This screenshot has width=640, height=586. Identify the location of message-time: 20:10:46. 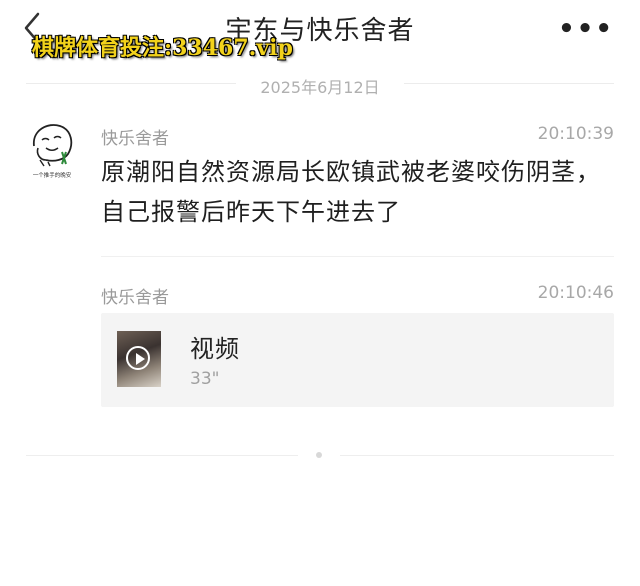
(575, 293).